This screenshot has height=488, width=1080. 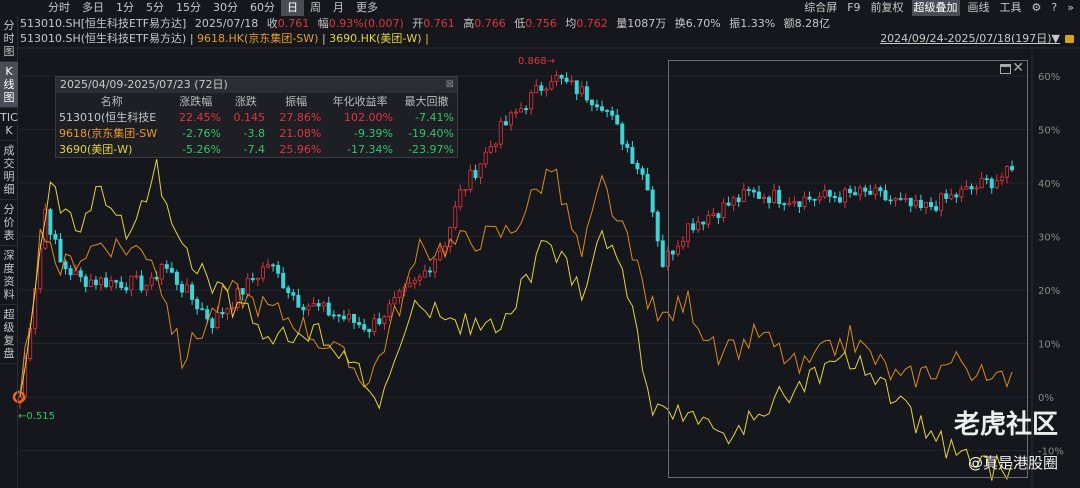 I want to click on tool-4: 画线, so click(x=979, y=8).